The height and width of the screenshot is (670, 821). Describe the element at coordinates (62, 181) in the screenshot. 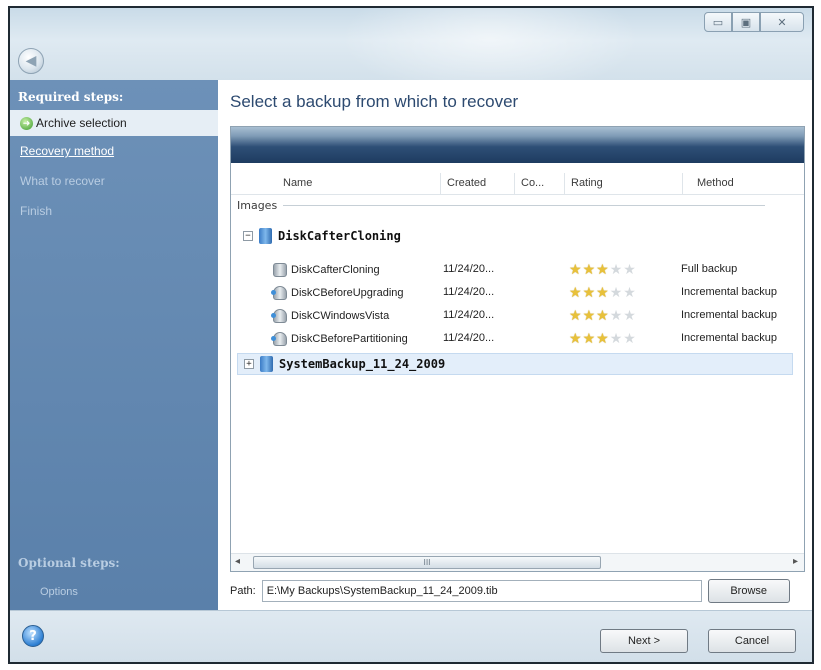

I see `sidebar-item-what-to-recover: What to recover` at that location.